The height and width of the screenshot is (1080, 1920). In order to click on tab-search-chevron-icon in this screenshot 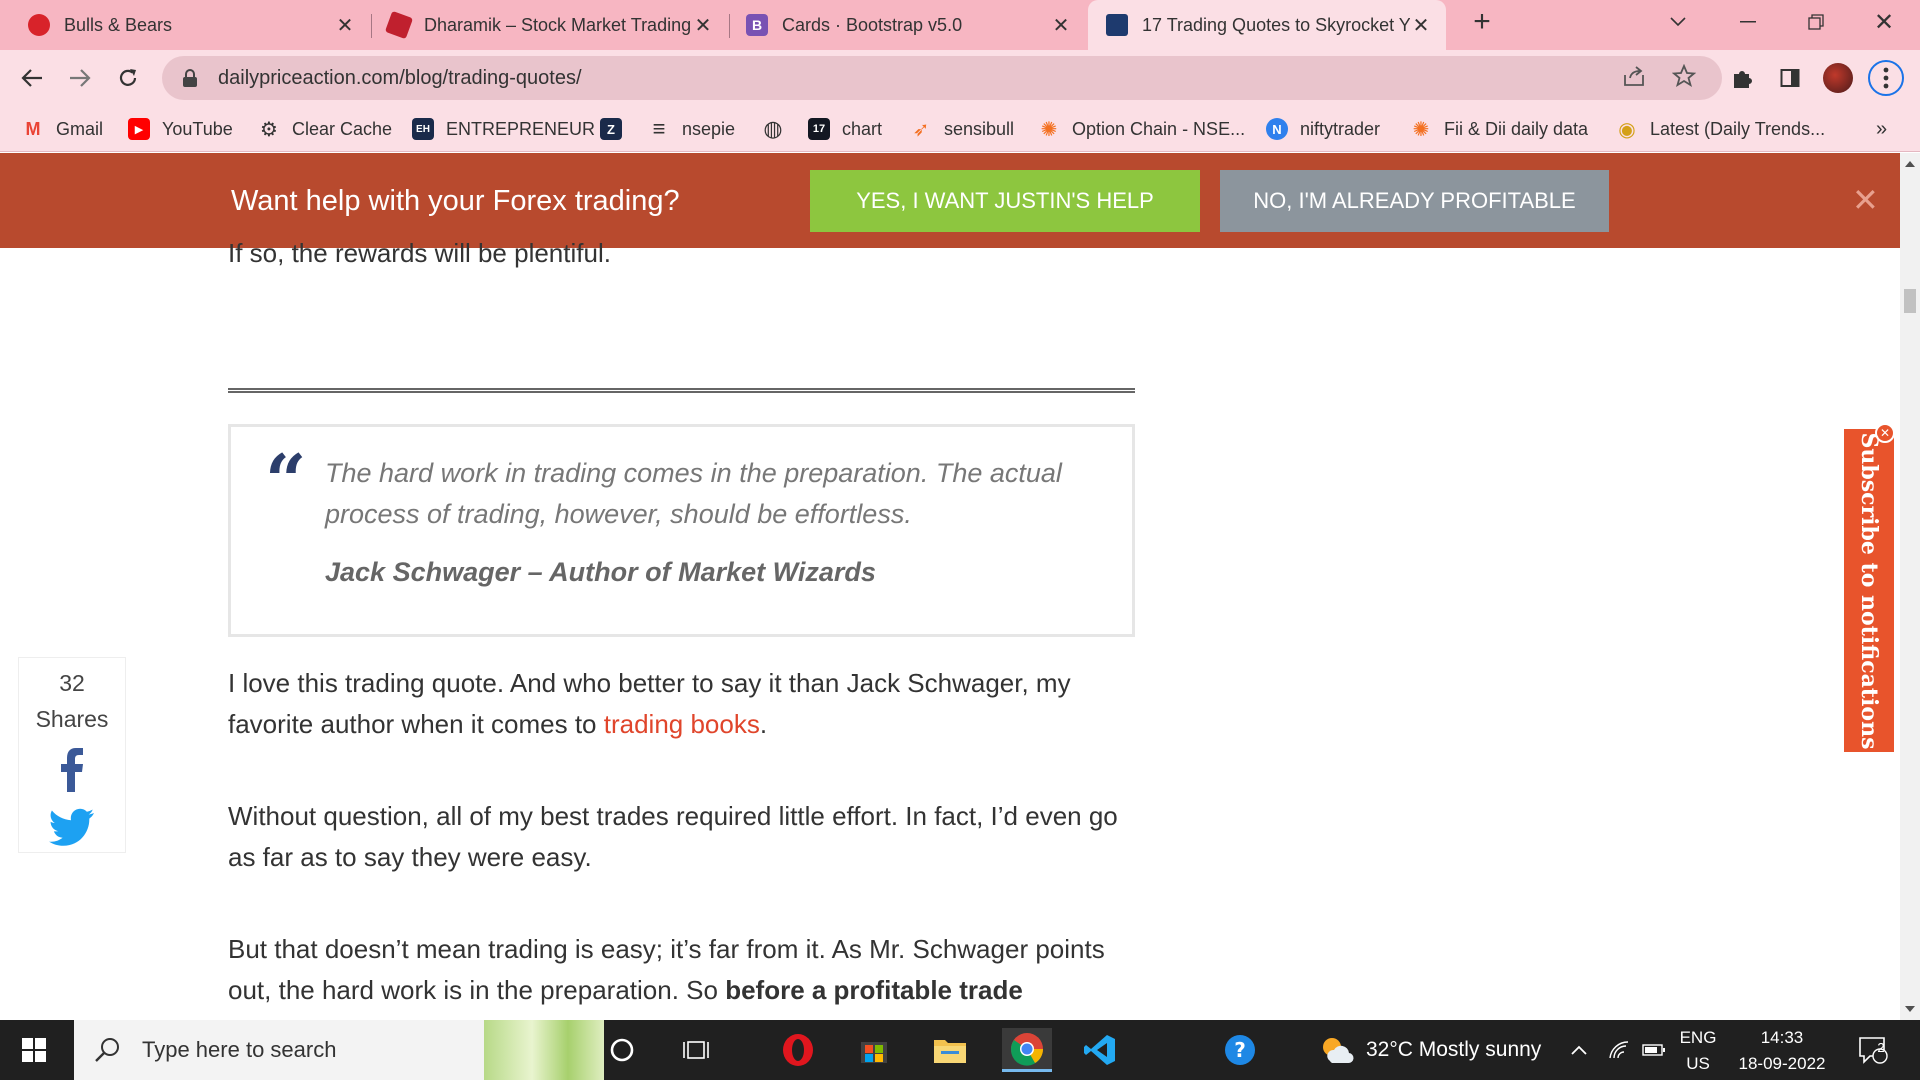, I will do `click(1678, 22)`.